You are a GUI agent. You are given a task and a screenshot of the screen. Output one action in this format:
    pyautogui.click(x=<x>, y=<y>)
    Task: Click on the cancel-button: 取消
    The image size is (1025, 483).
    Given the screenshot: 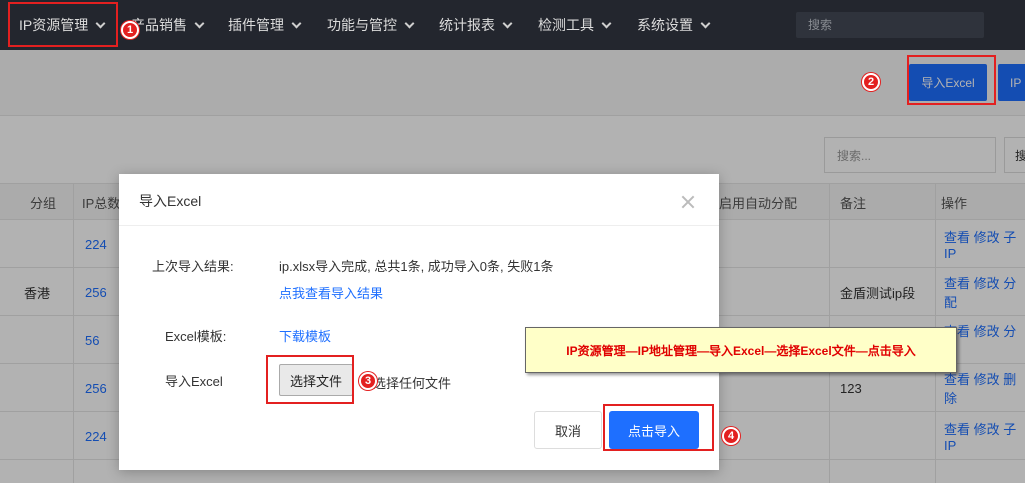 What is the action you would take?
    pyautogui.click(x=568, y=430)
    